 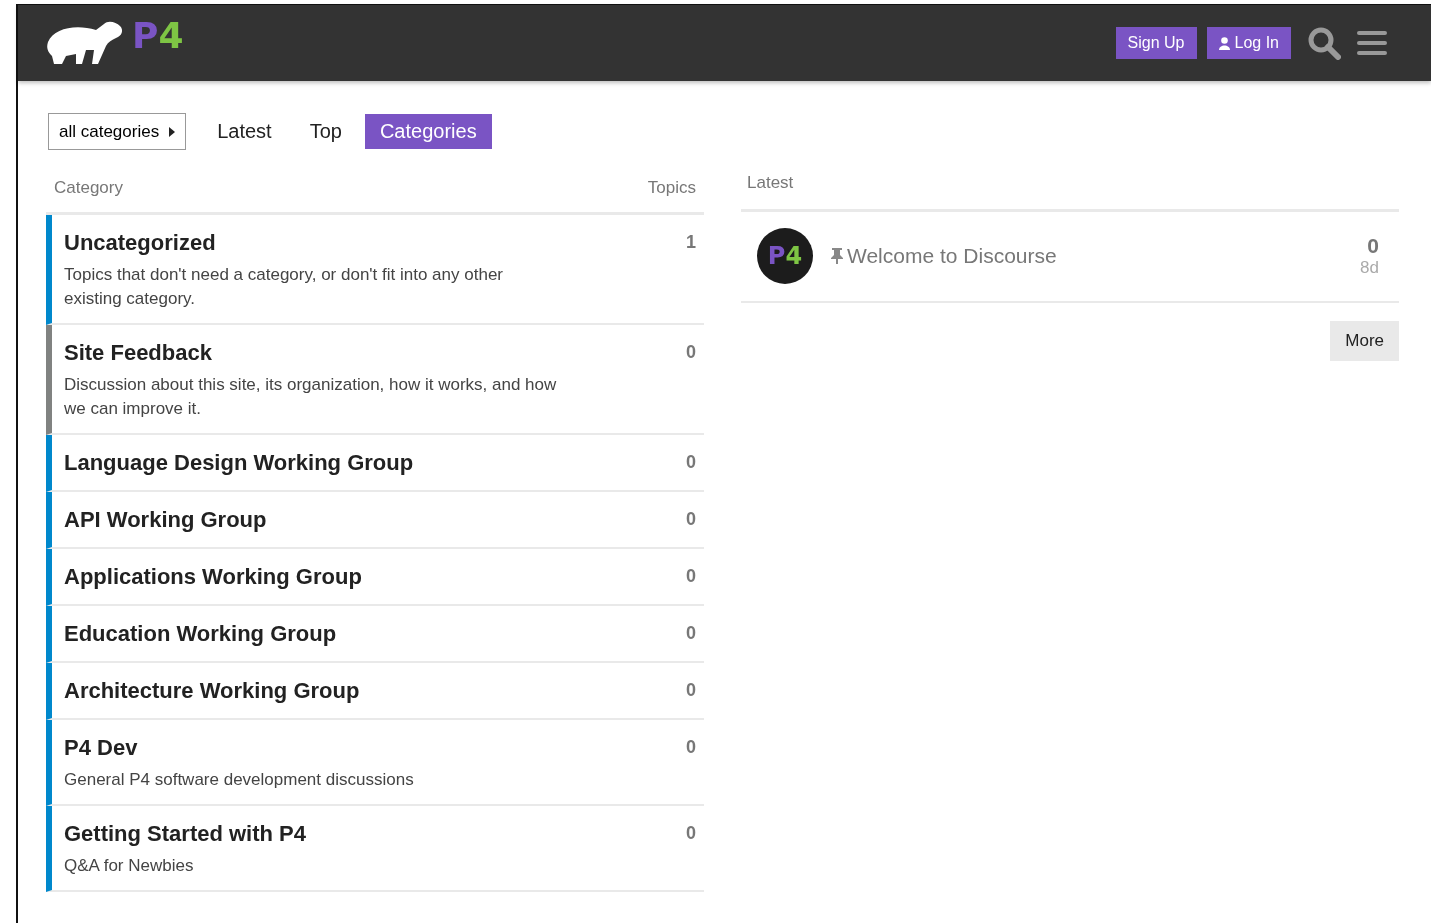 What do you see at coordinates (1087, 256) in the screenshot?
I see `topic-title: Welcome to Discourse` at bounding box center [1087, 256].